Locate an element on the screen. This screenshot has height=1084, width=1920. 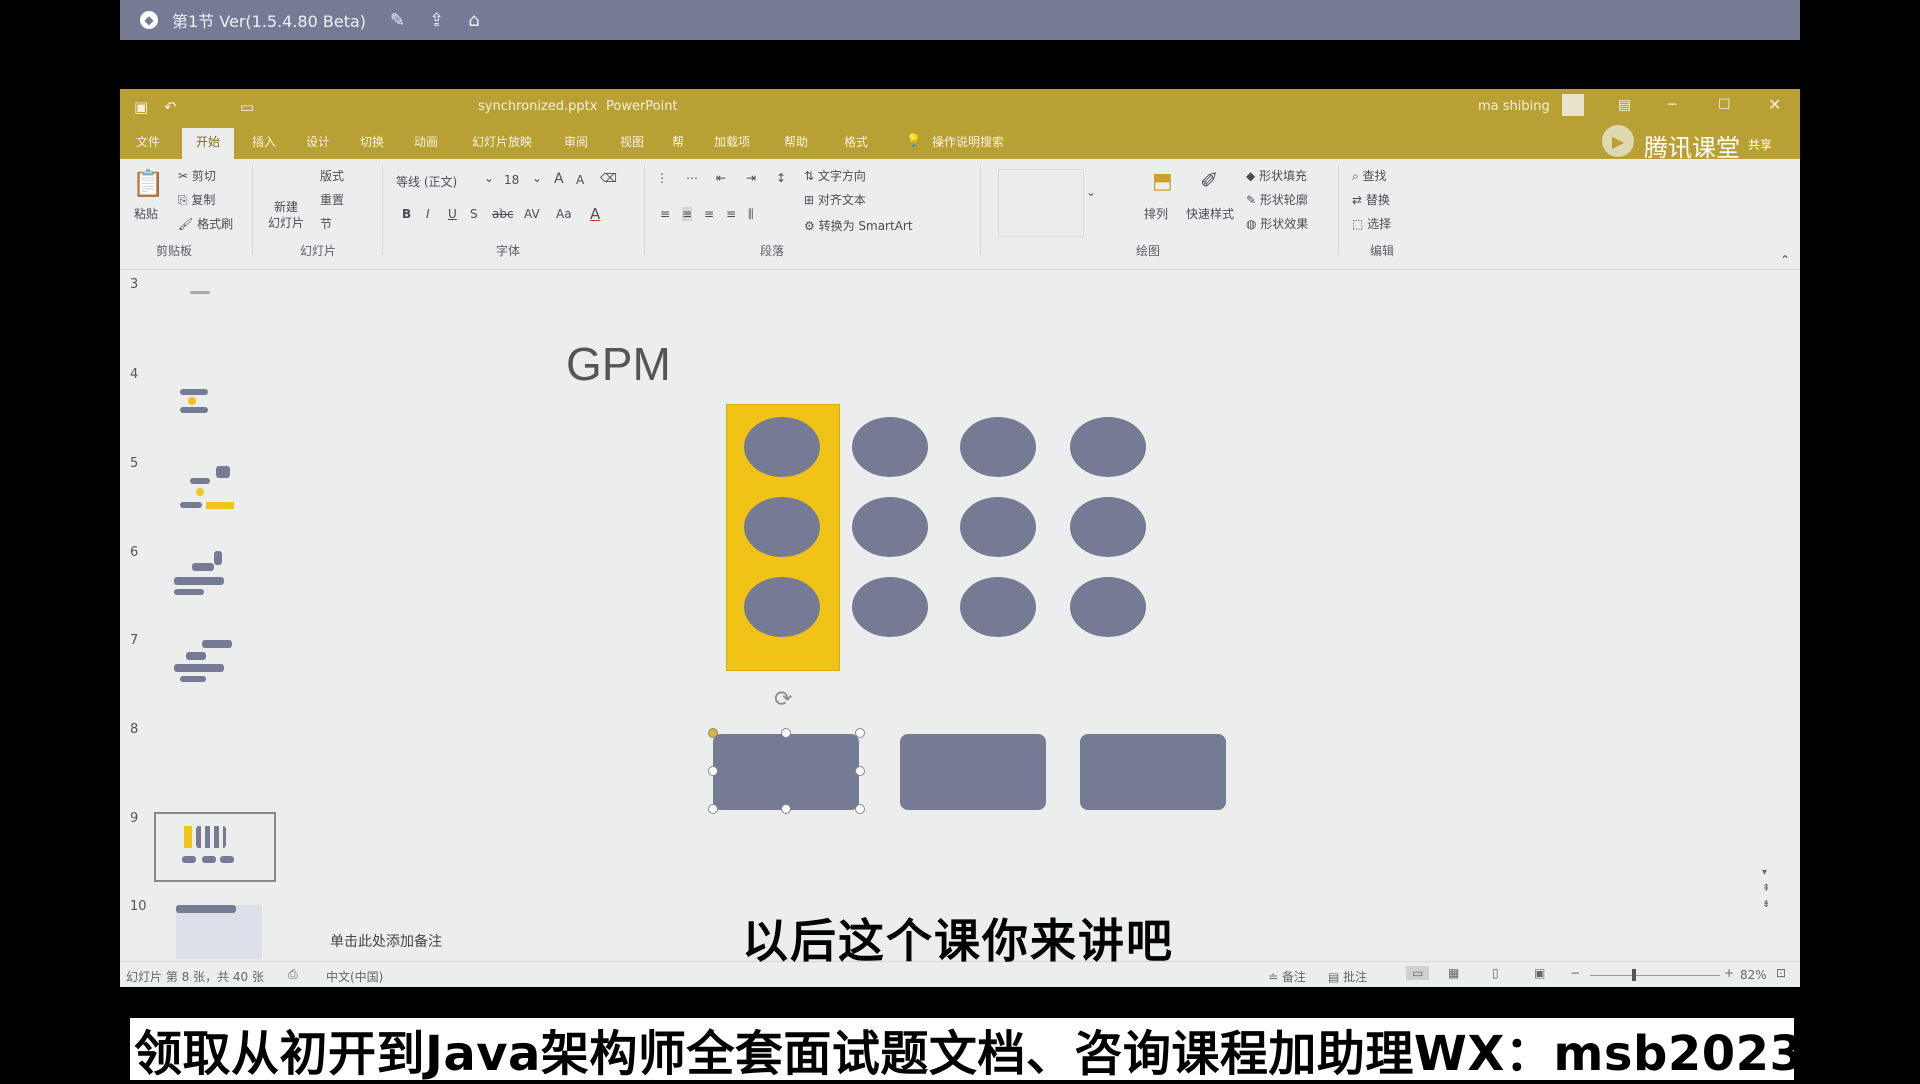
justify-icon: ≡ is located at coordinates (731, 214).